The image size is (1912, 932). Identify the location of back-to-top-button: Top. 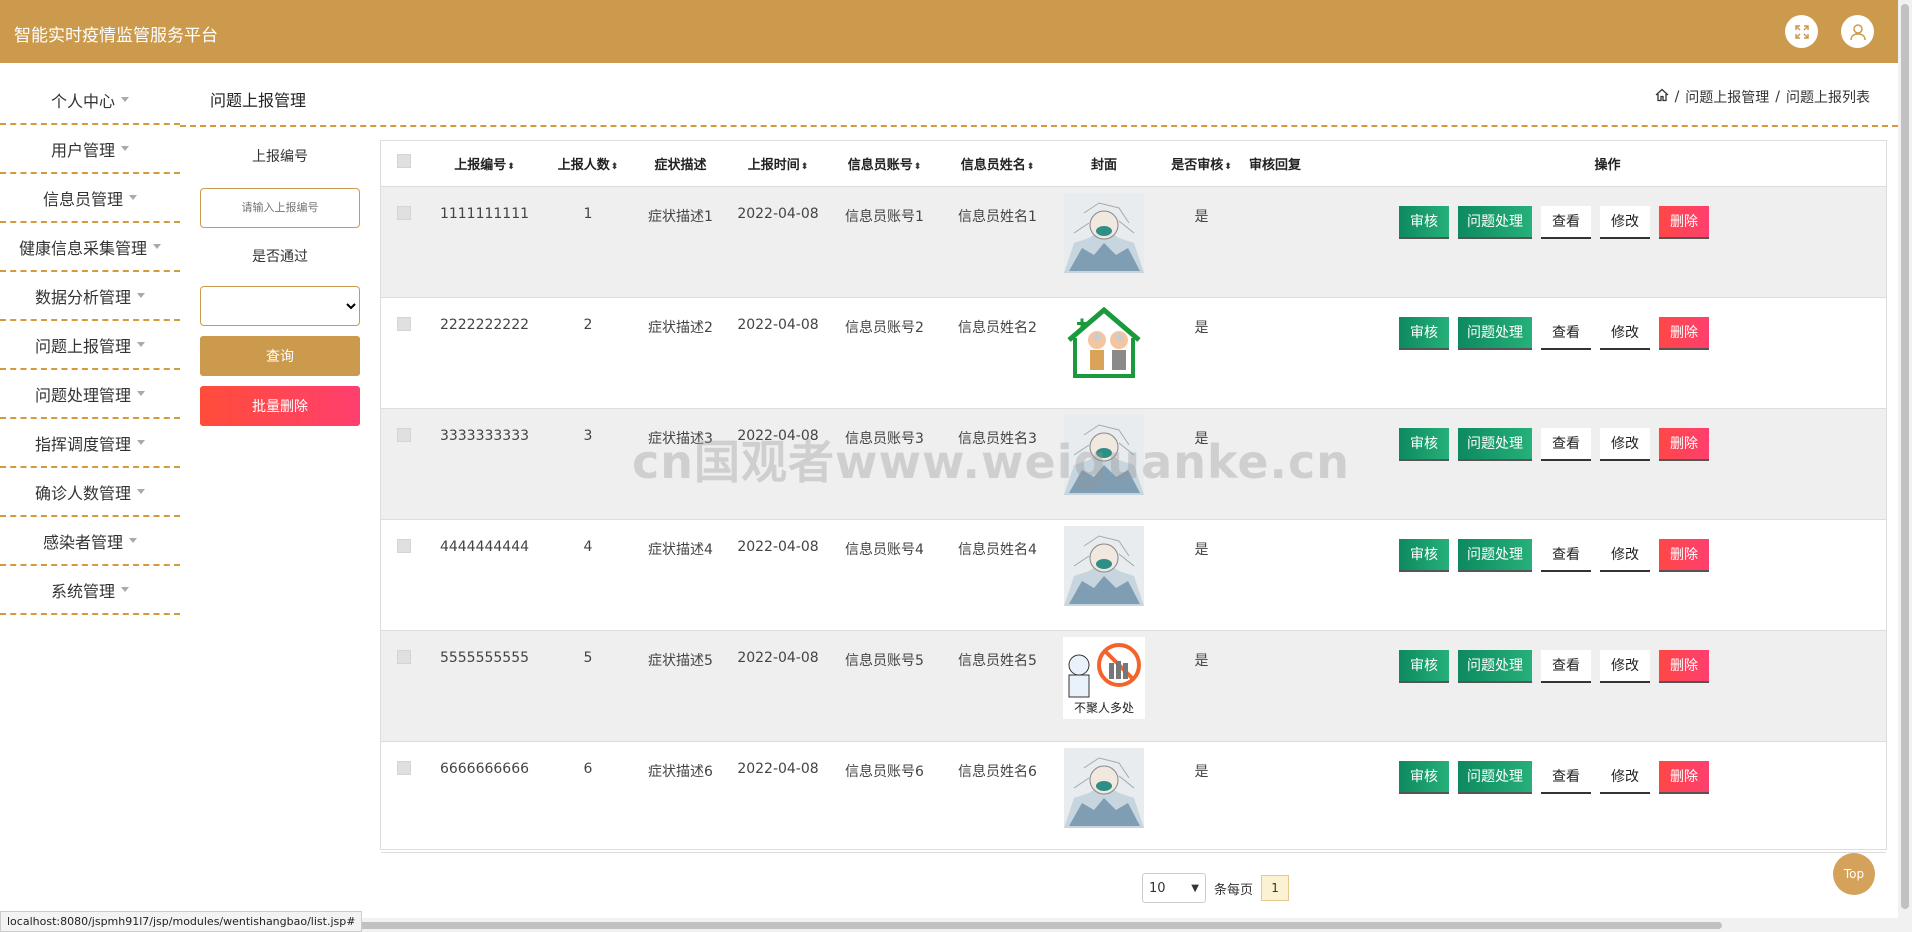
(1854, 874).